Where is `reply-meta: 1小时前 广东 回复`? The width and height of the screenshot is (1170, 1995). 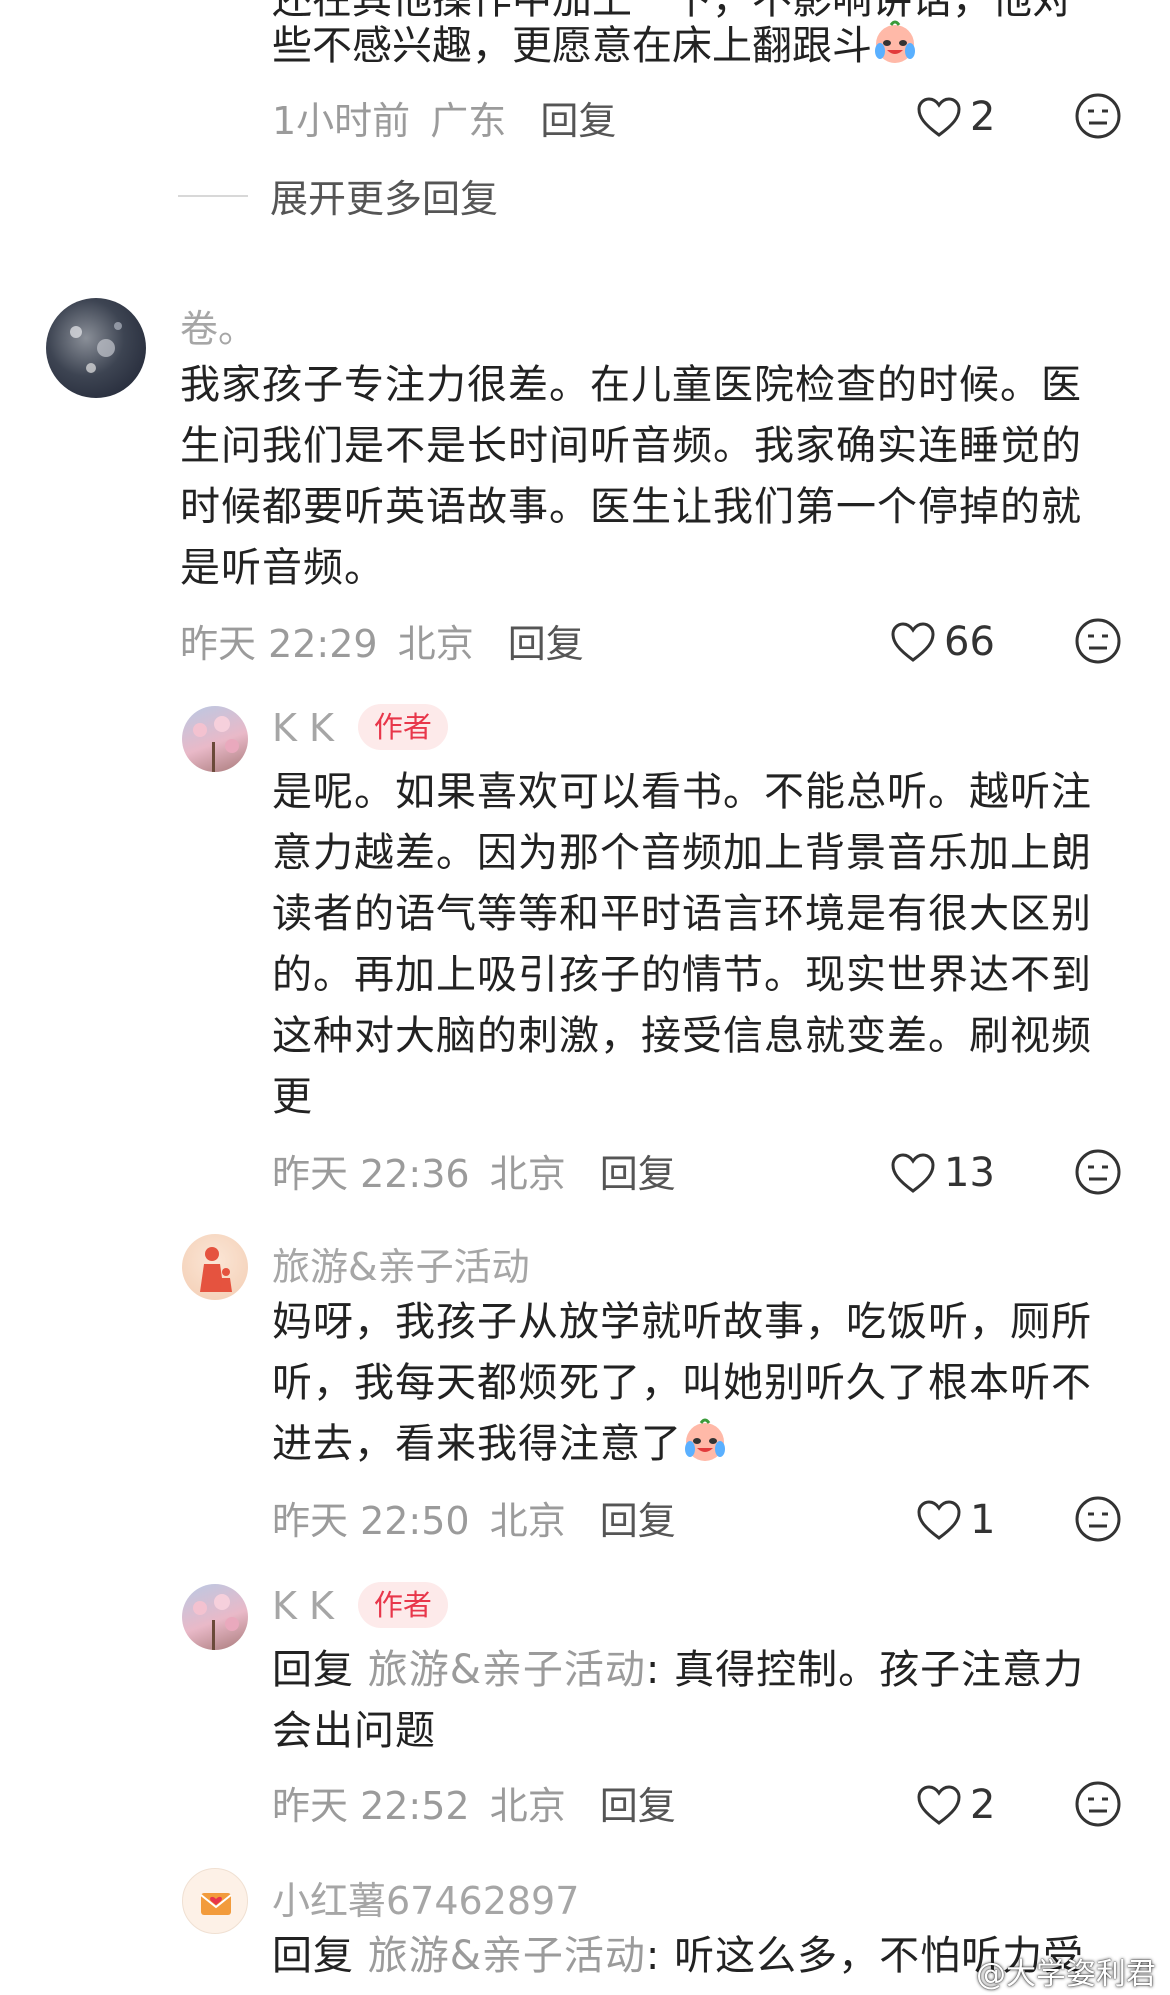
reply-meta: 1小时前 广东 回复 is located at coordinates (444, 117).